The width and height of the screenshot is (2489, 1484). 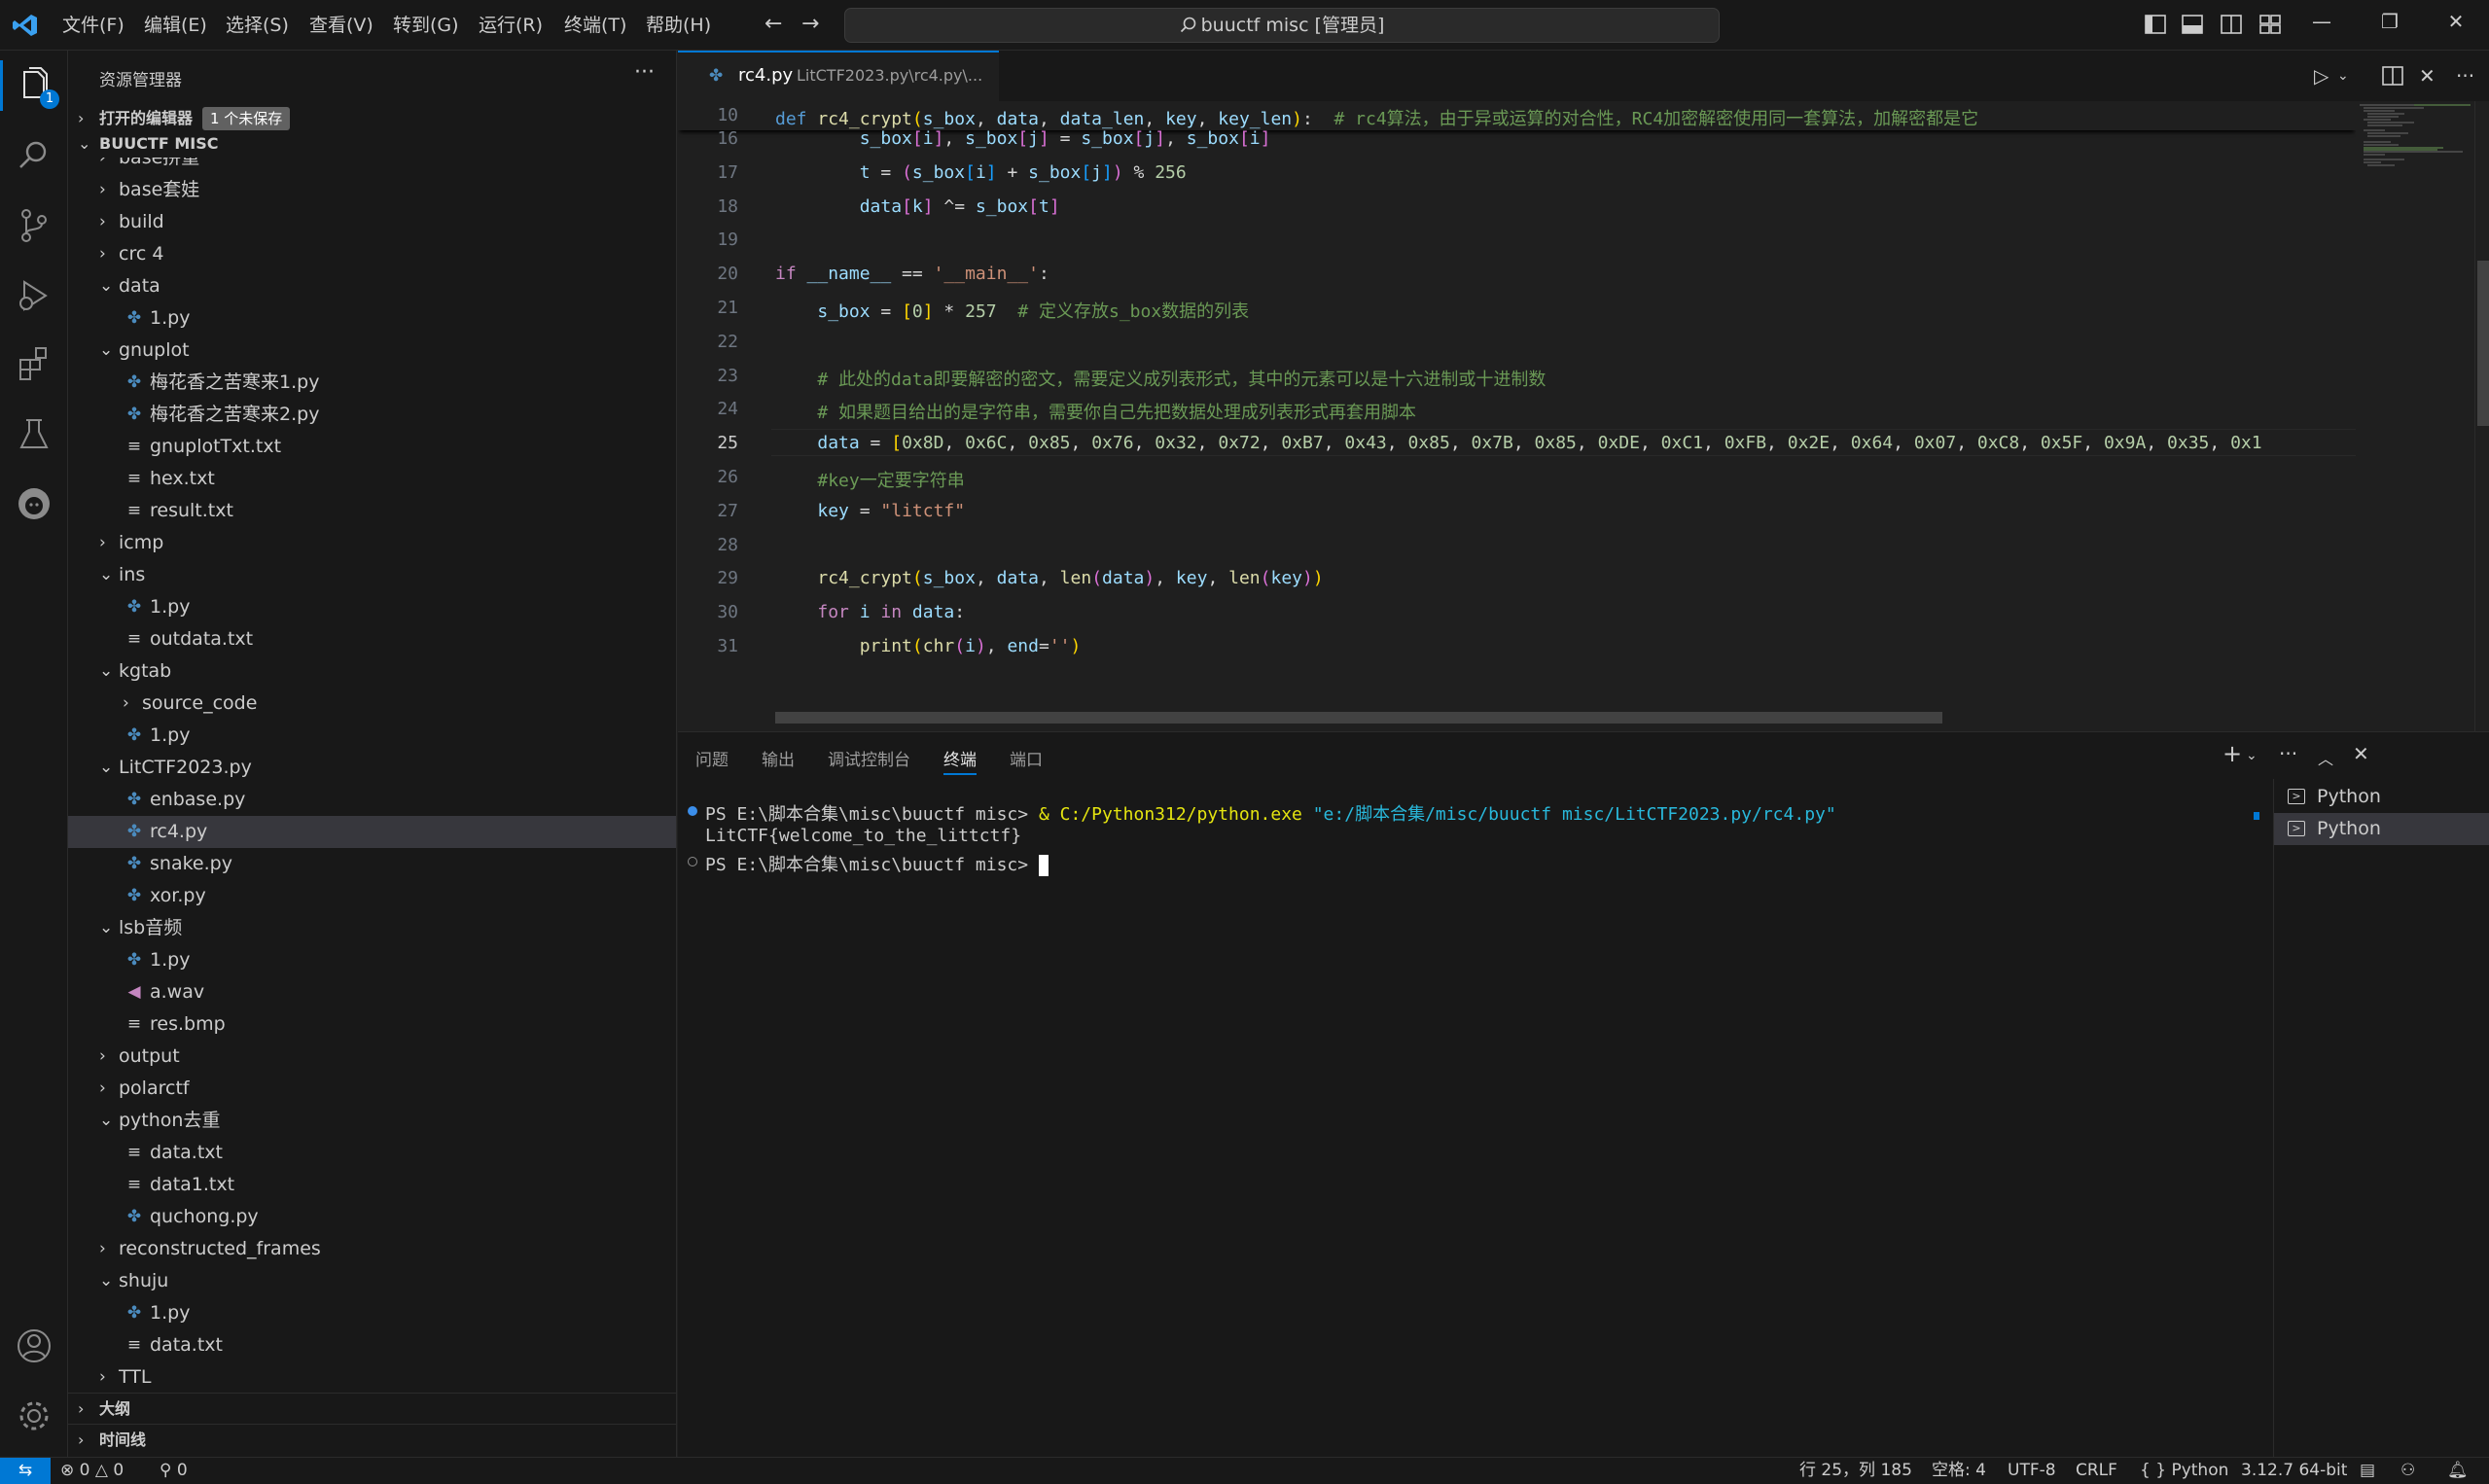 I want to click on menu-item: 编辑(E), so click(x=175, y=26).